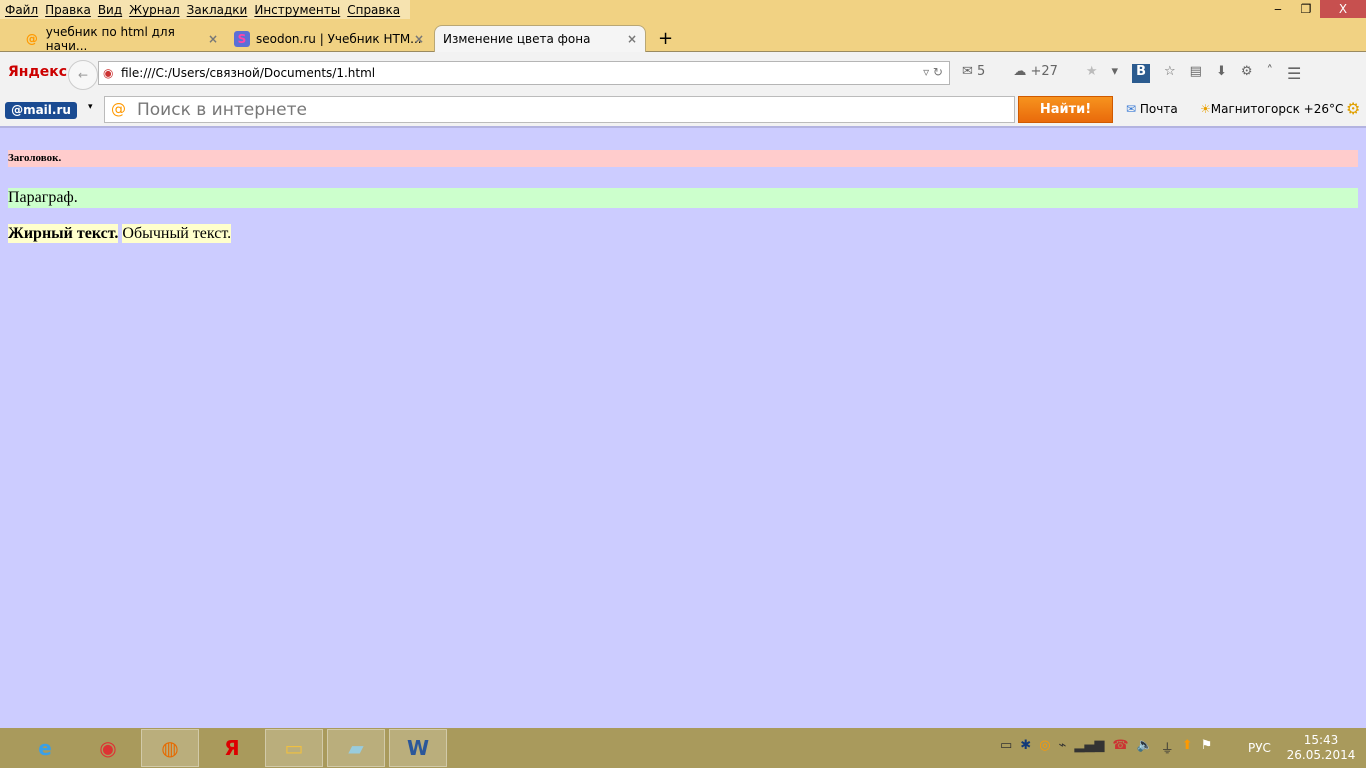 The image size is (1366, 768). I want to click on power-icon: ⌁, so click(1063, 747).